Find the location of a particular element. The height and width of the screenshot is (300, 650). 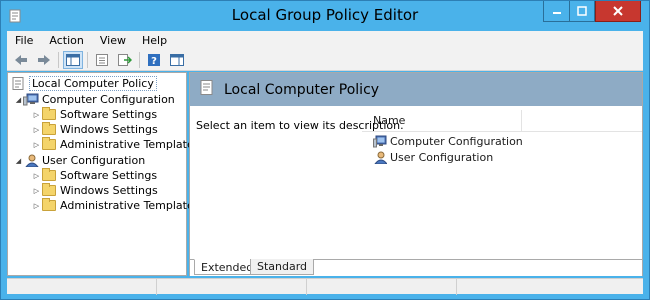

menu-action: Action is located at coordinates (66, 40).